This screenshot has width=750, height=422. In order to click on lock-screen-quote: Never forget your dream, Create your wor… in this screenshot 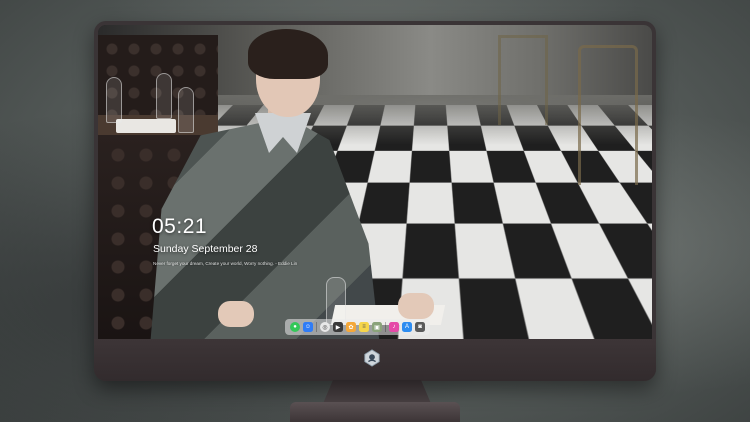, I will do `click(225, 263)`.